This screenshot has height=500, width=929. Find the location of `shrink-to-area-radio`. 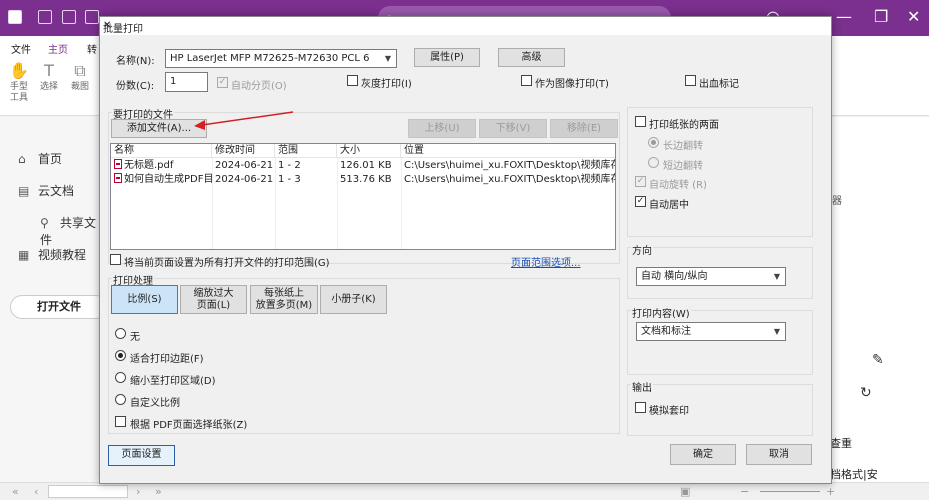

shrink-to-area-radio is located at coordinates (120, 377).